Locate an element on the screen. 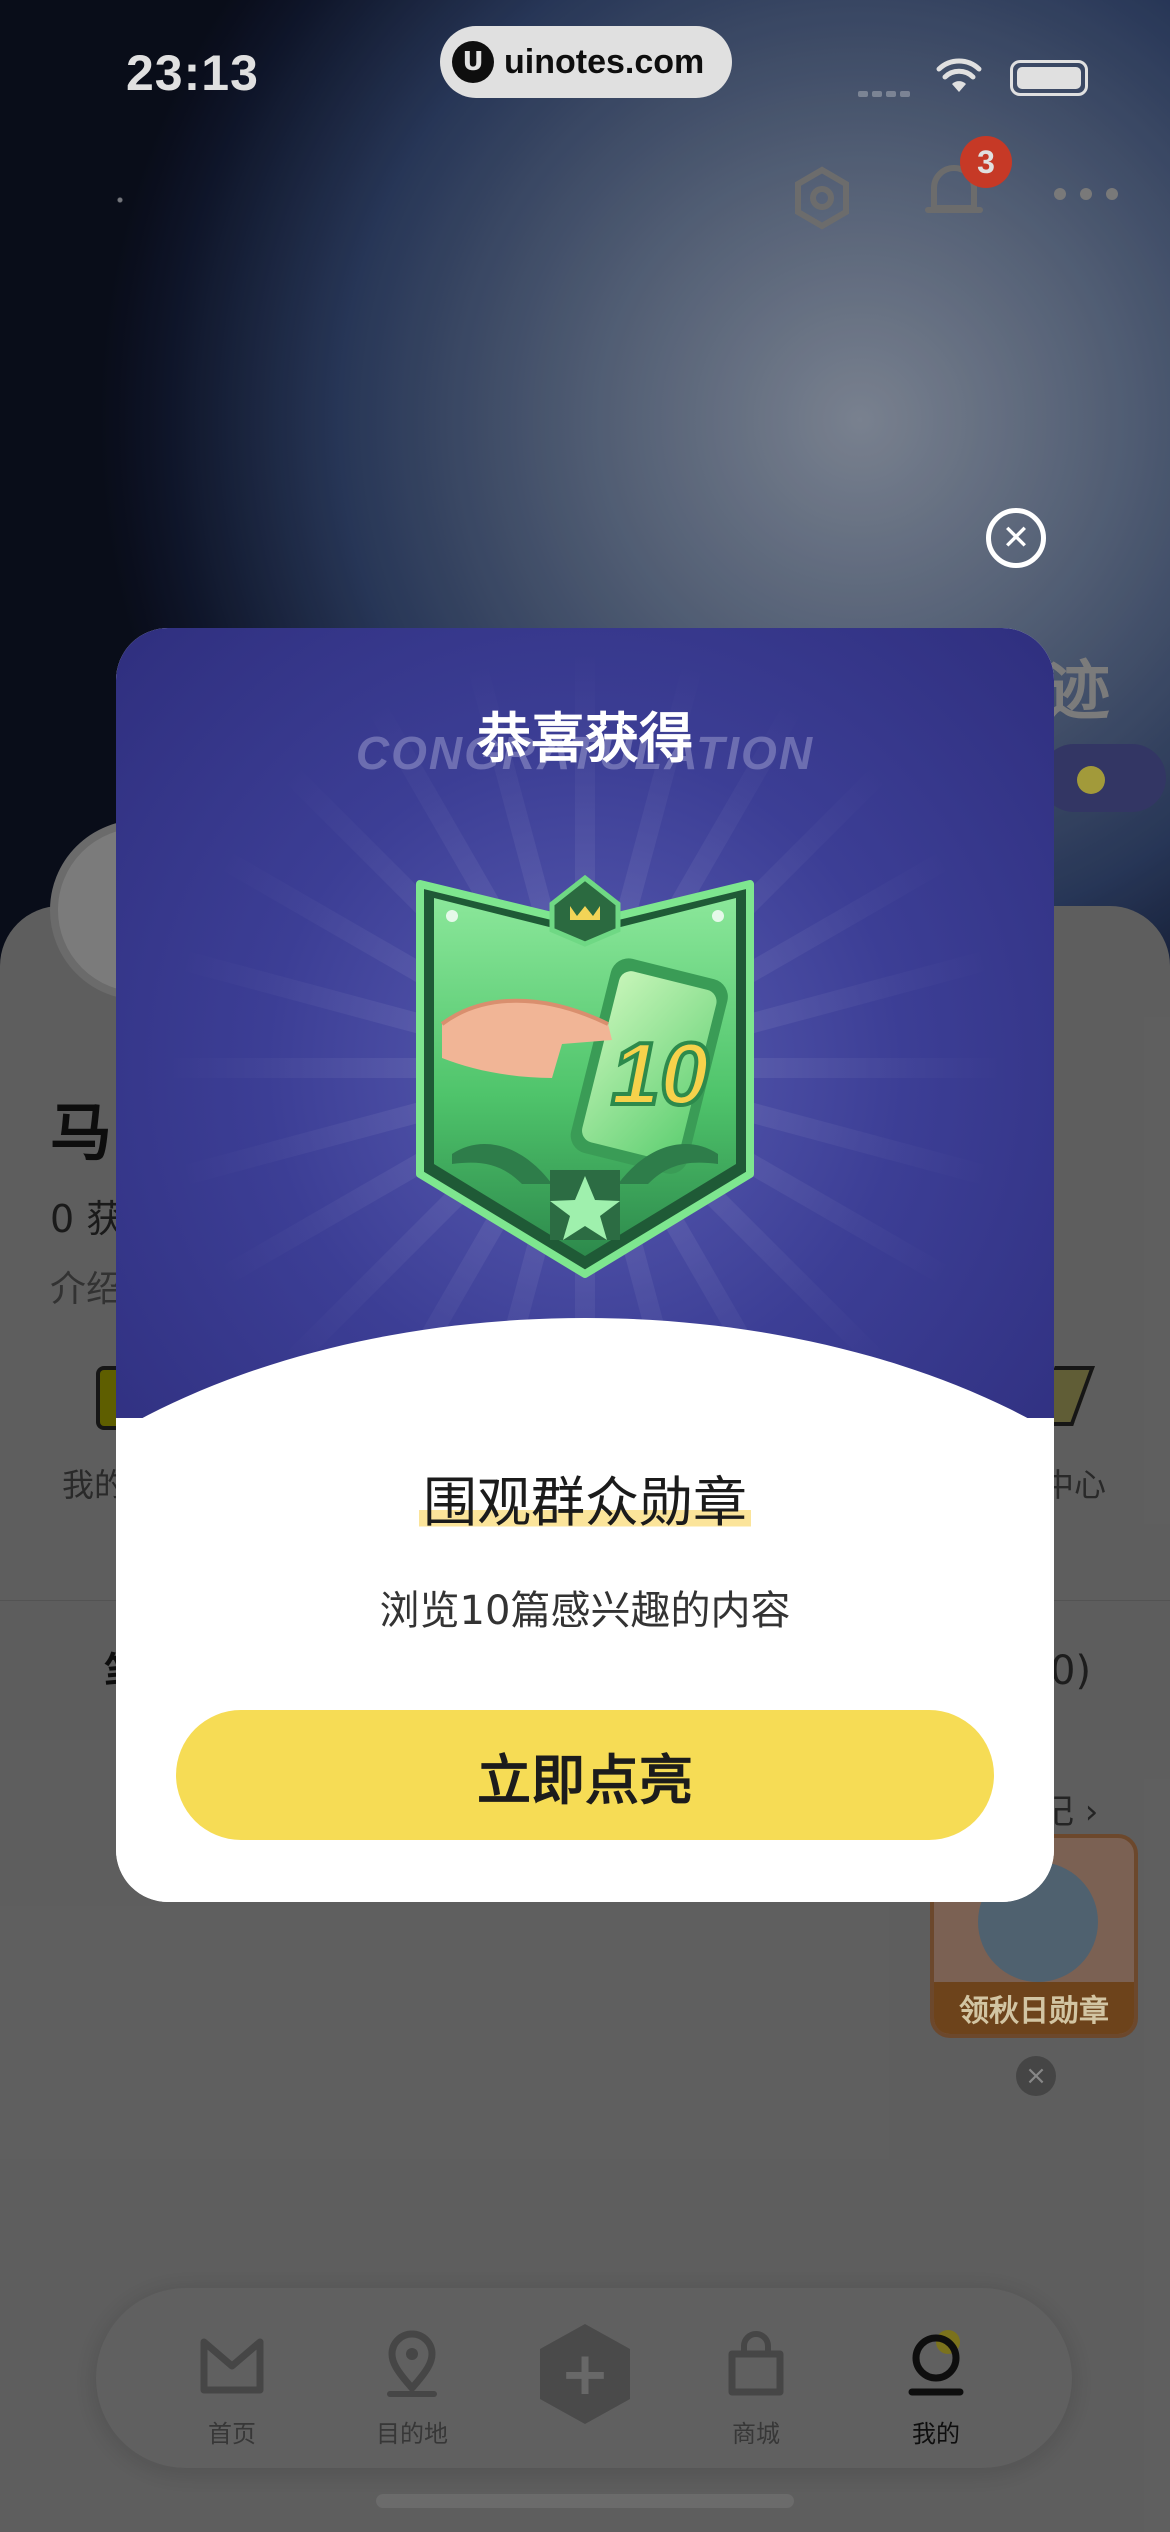 Image resolution: width=1170 pixels, height=2532 pixels. modal-title: 恭喜获得 is located at coordinates (585, 738).